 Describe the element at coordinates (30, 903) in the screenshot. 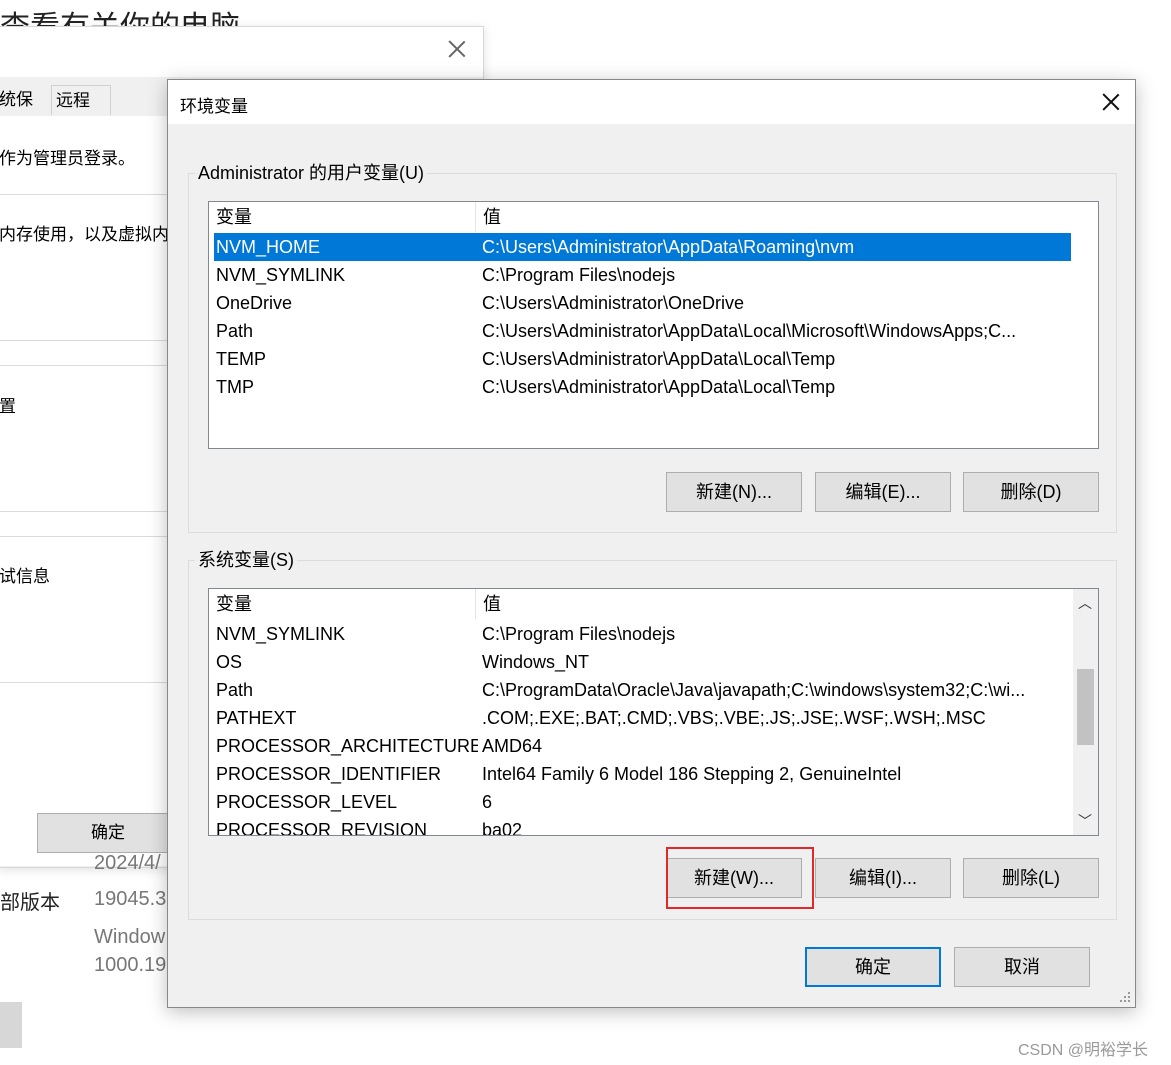

I see `internal-version-label: 部版本` at that location.